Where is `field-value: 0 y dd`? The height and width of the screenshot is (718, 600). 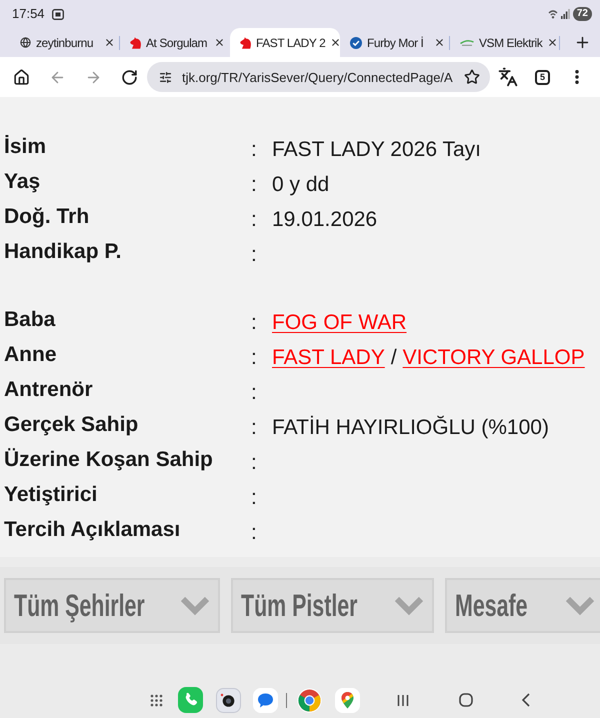
field-value: 0 y dd is located at coordinates (301, 185).